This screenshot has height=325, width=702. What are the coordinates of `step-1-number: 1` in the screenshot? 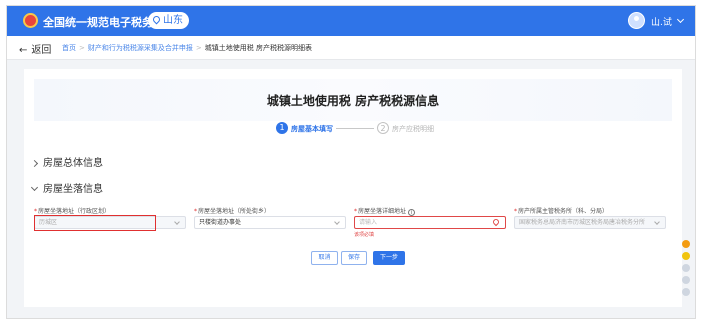 It's located at (282, 128).